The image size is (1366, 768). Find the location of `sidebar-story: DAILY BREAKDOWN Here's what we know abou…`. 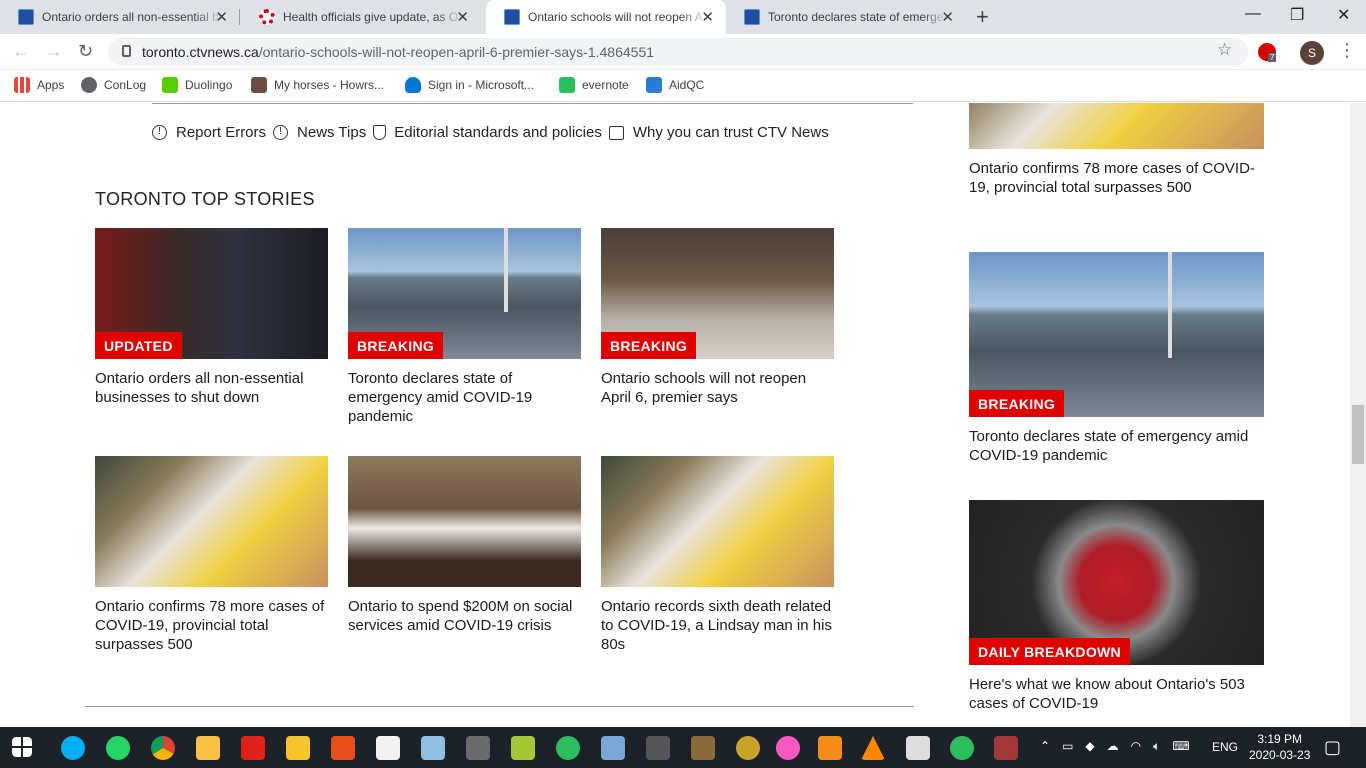

sidebar-story: DAILY BREAKDOWN Here's what we know abou… is located at coordinates (1116, 606).